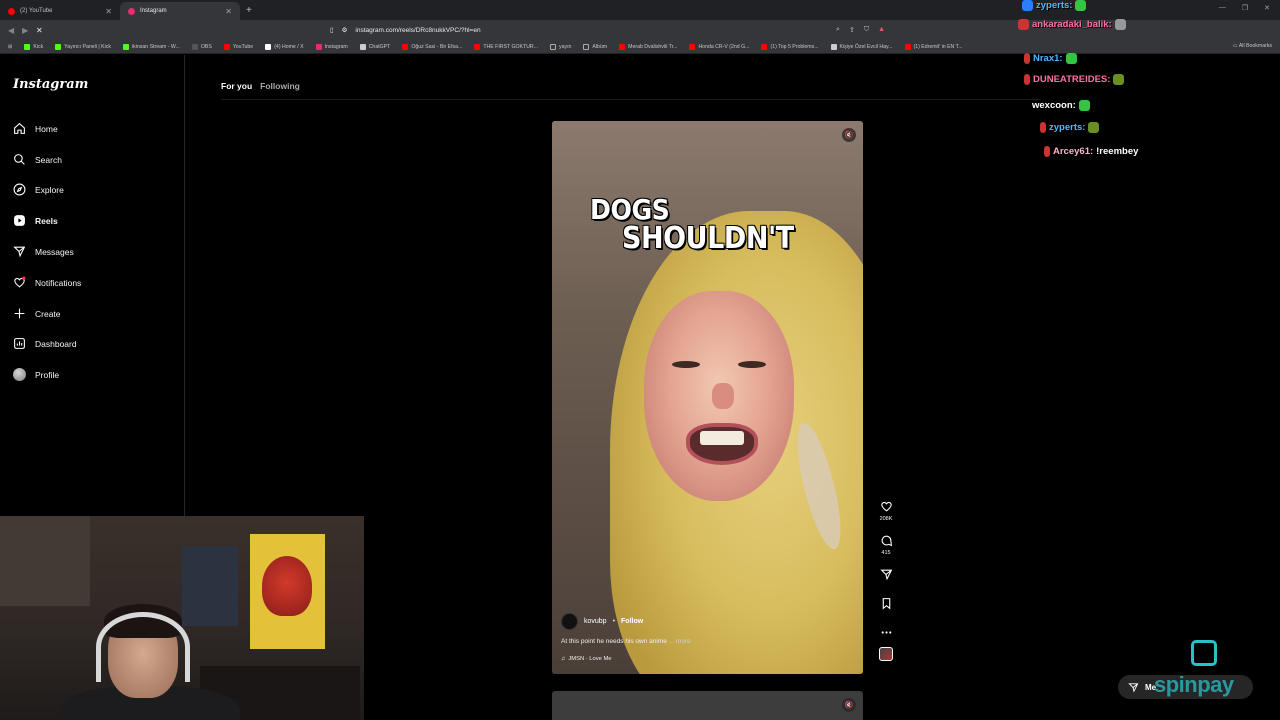 The width and height of the screenshot is (1280, 720). What do you see at coordinates (47, 374) in the screenshot?
I see `sidebar-item-label: Profile` at bounding box center [47, 374].